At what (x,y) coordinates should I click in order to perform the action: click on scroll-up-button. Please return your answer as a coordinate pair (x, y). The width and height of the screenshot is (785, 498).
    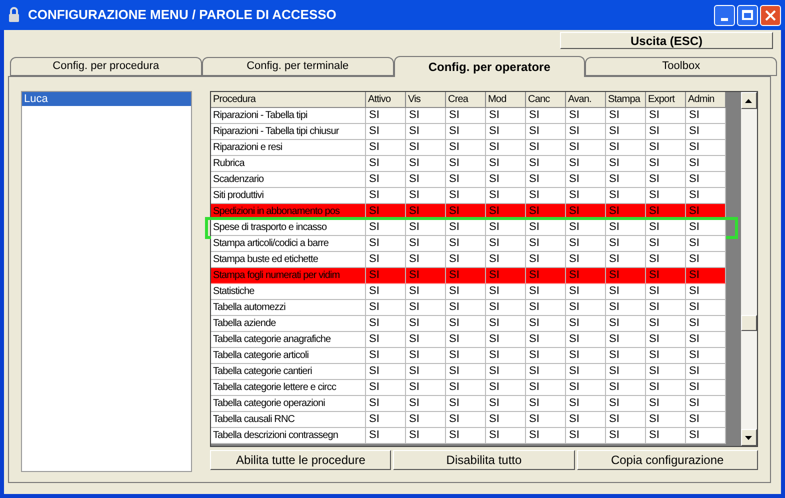
    Looking at the image, I should click on (748, 100).